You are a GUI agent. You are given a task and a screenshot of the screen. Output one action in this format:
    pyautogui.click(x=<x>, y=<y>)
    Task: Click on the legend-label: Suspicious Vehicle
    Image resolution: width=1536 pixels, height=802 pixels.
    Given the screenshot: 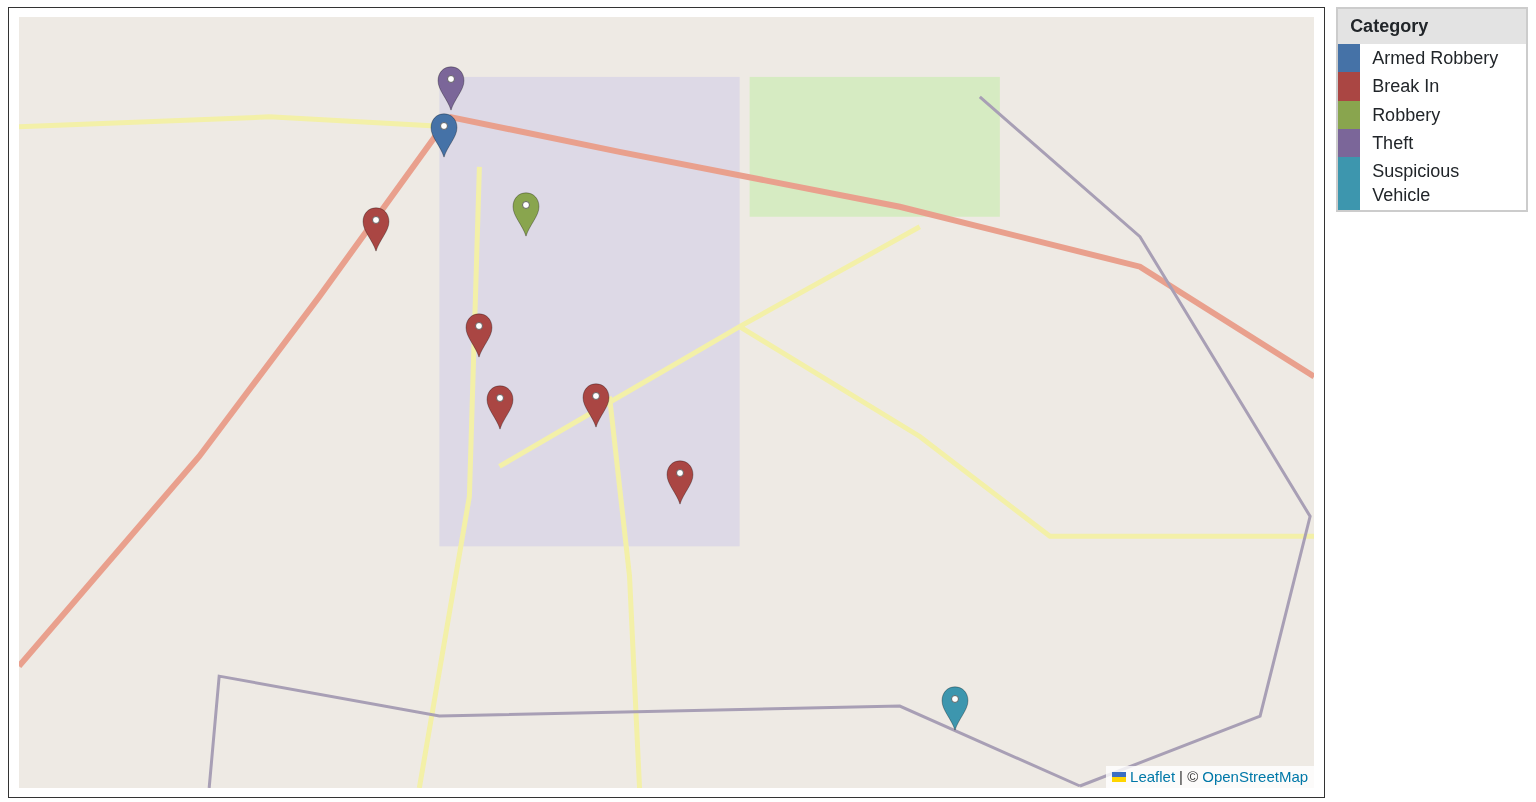 What is the action you would take?
    pyautogui.click(x=1416, y=184)
    